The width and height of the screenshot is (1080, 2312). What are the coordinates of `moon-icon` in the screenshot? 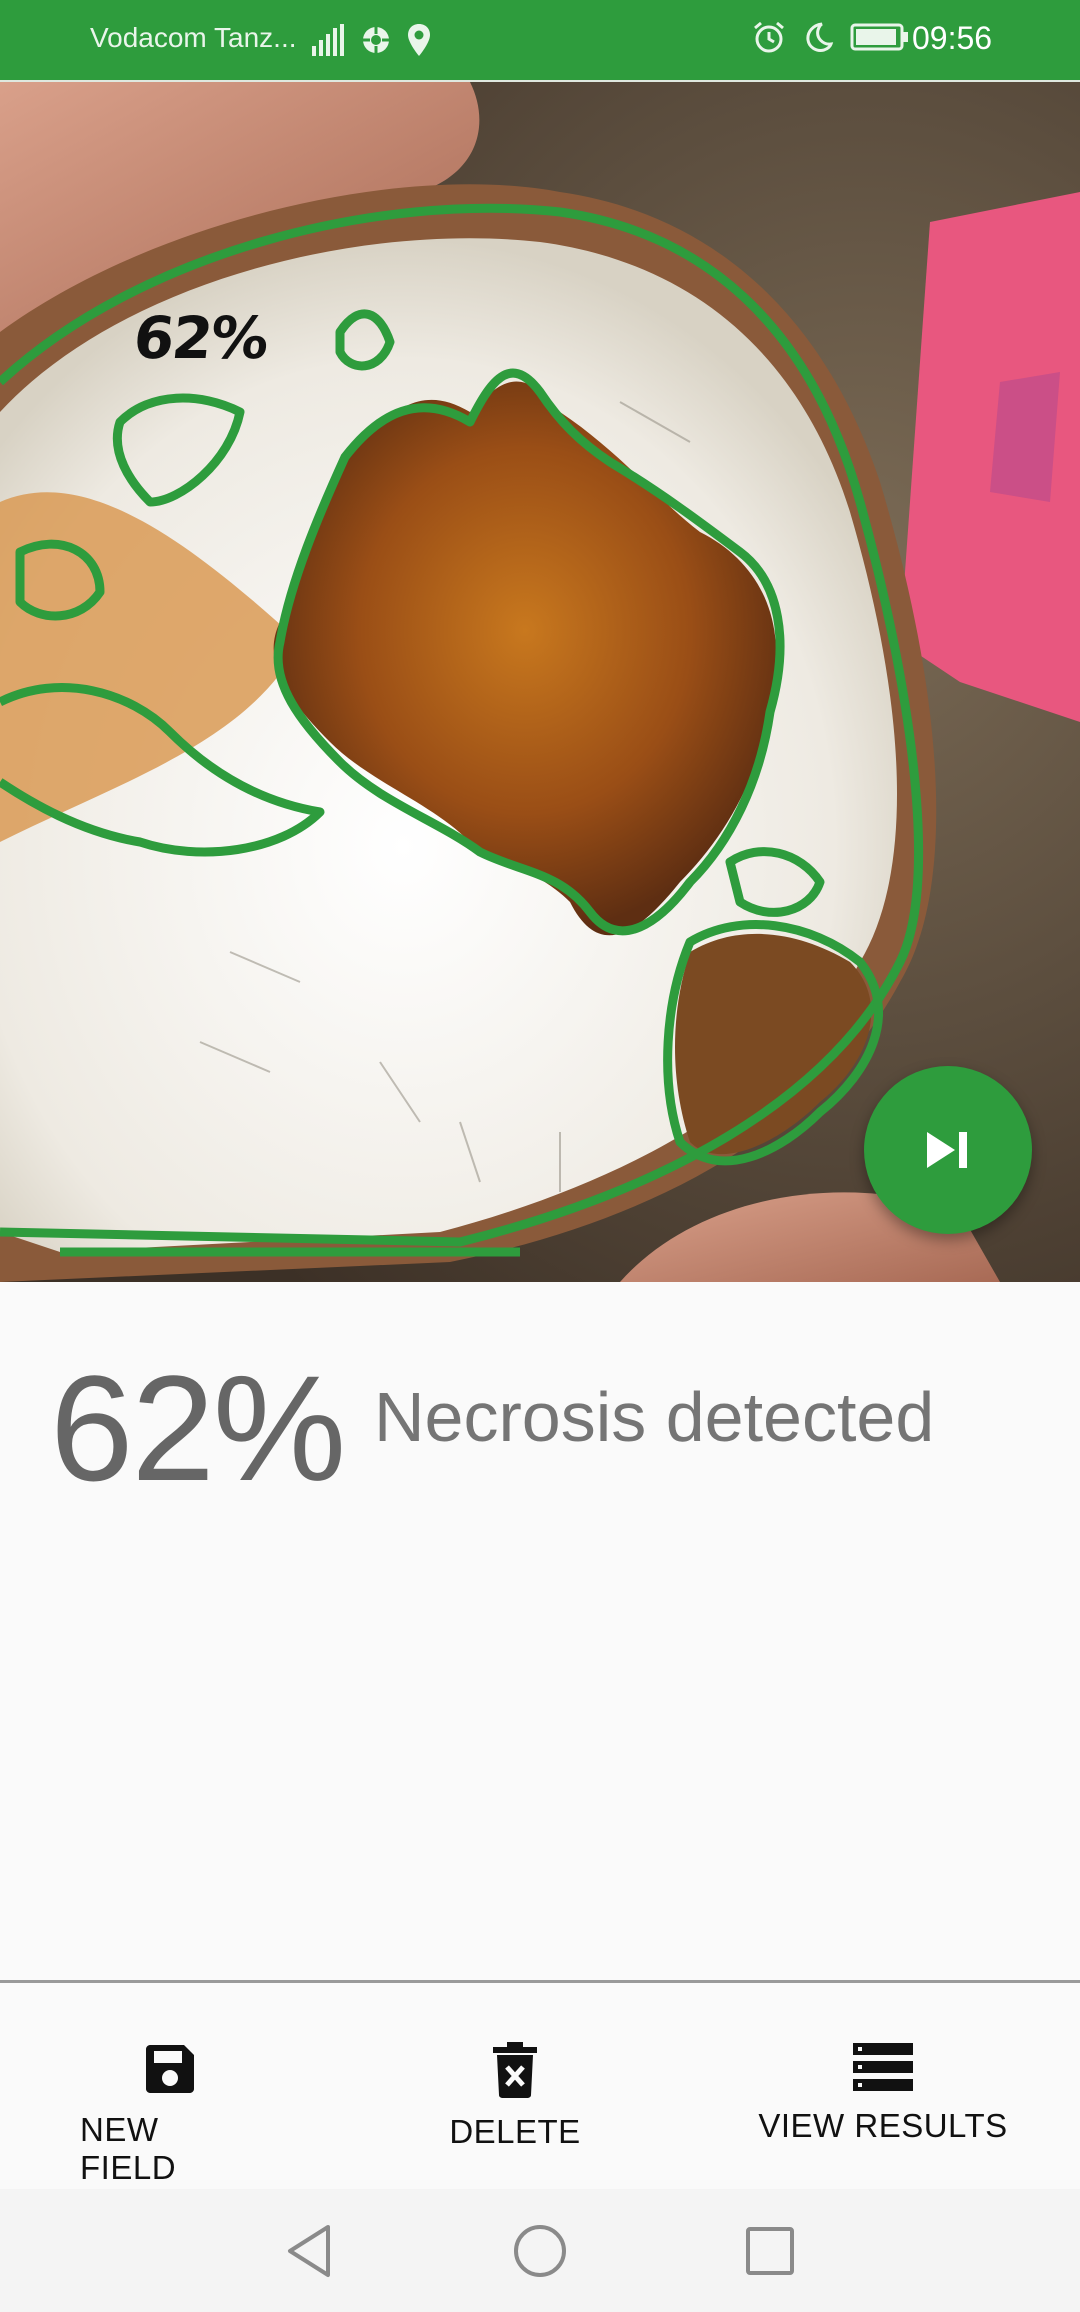 It's located at (820, 37).